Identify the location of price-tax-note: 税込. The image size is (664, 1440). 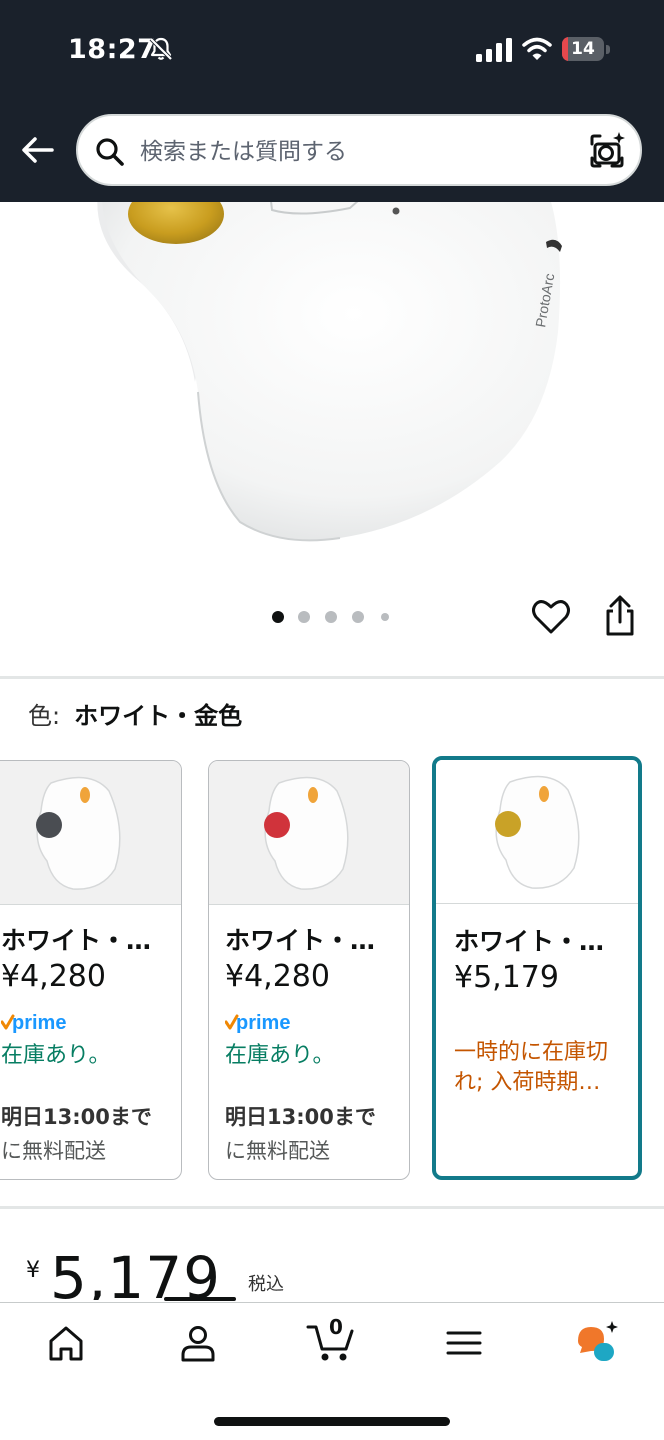
(266, 1284).